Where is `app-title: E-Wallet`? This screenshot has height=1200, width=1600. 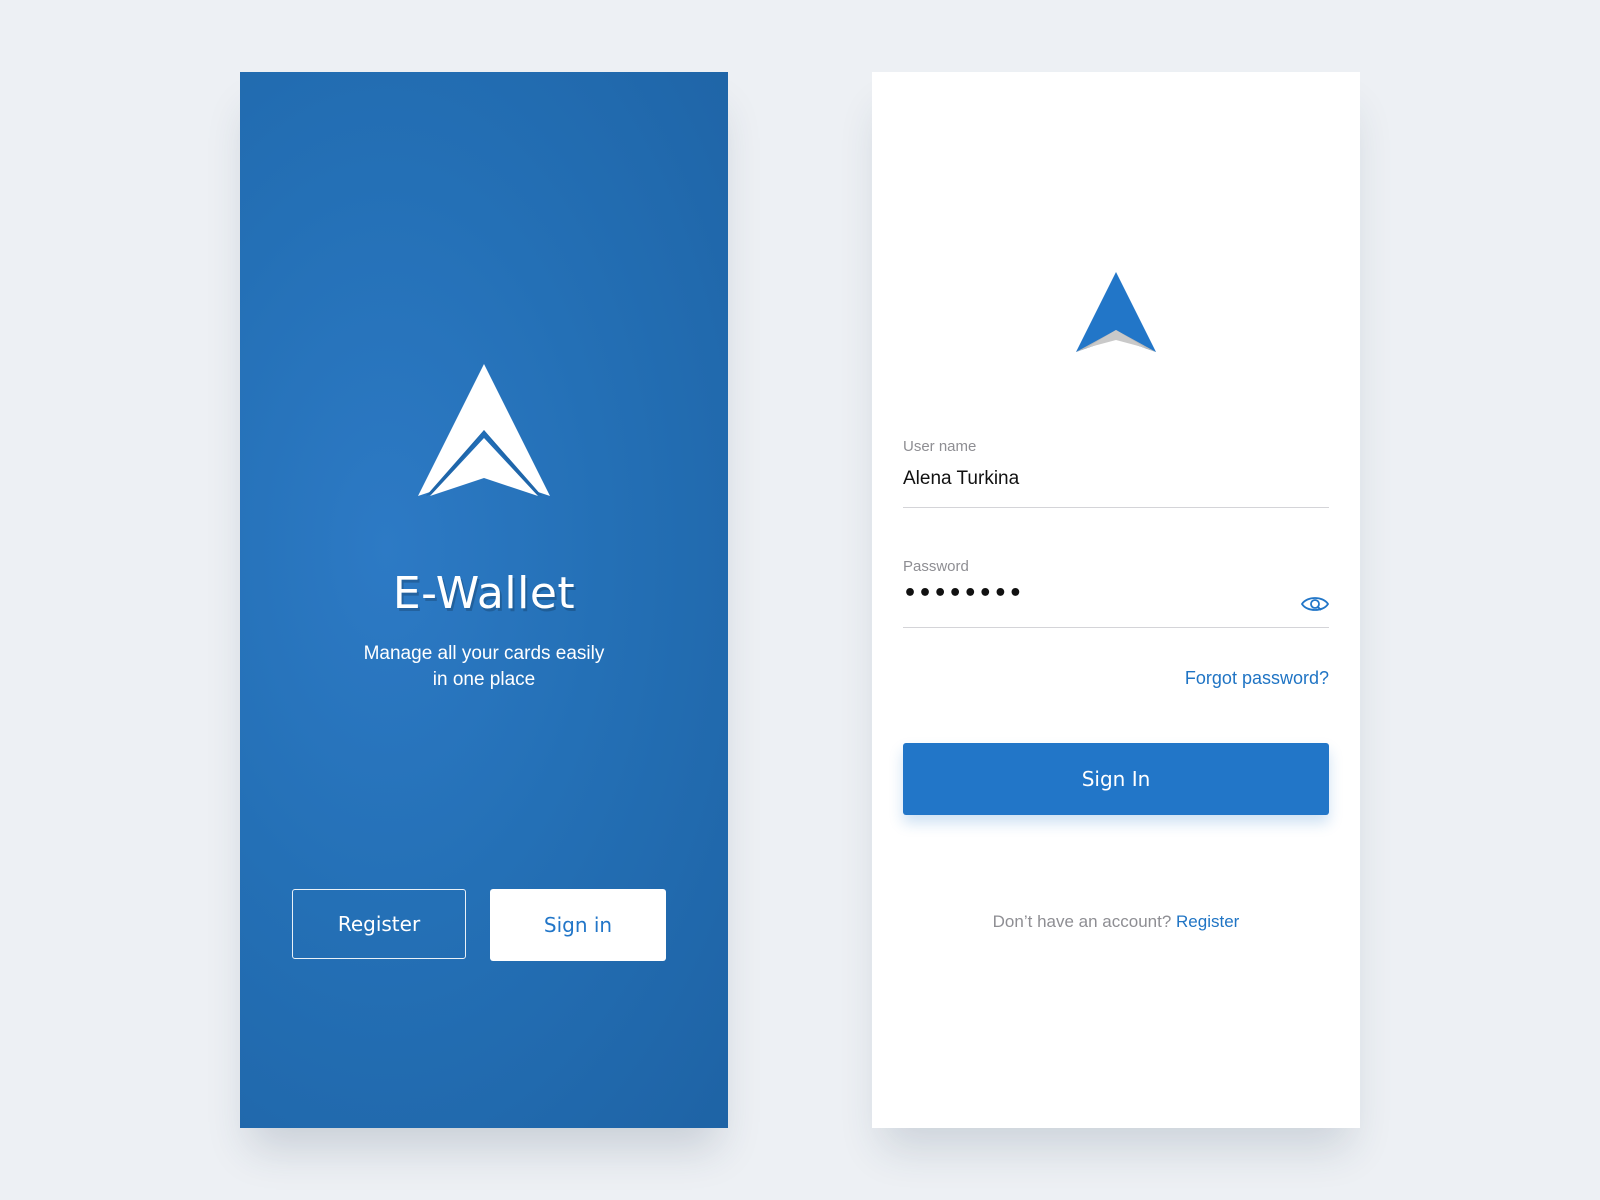 app-title: E-Wallet is located at coordinates (484, 593).